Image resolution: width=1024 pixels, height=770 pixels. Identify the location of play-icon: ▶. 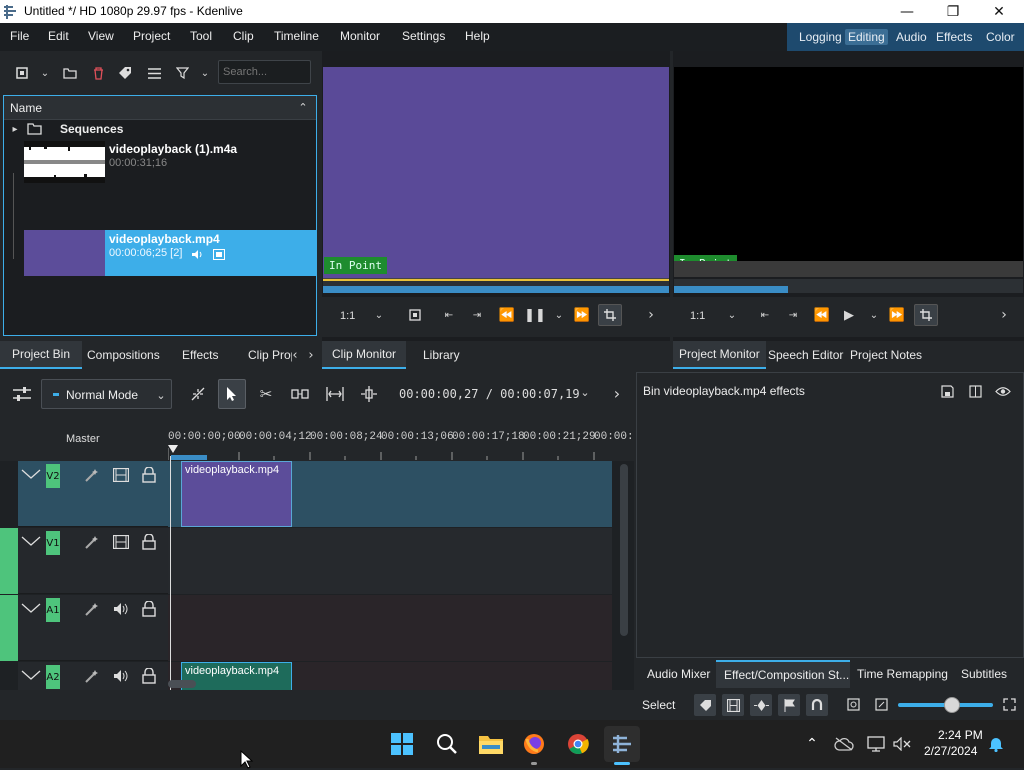
(849, 315).